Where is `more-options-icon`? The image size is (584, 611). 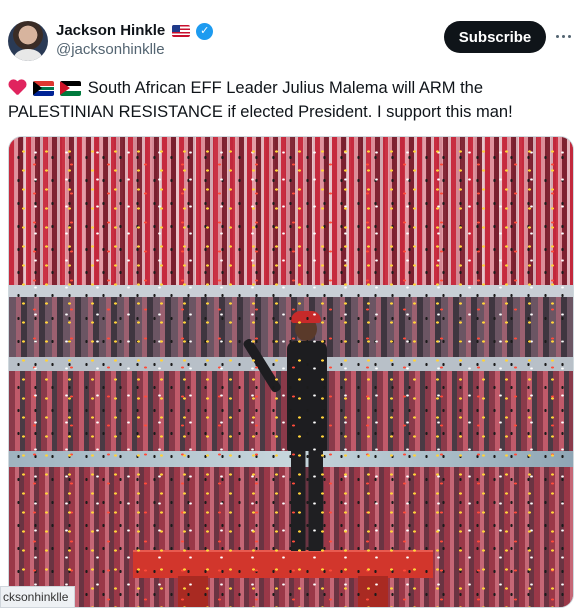
more-options-icon is located at coordinates (563, 36).